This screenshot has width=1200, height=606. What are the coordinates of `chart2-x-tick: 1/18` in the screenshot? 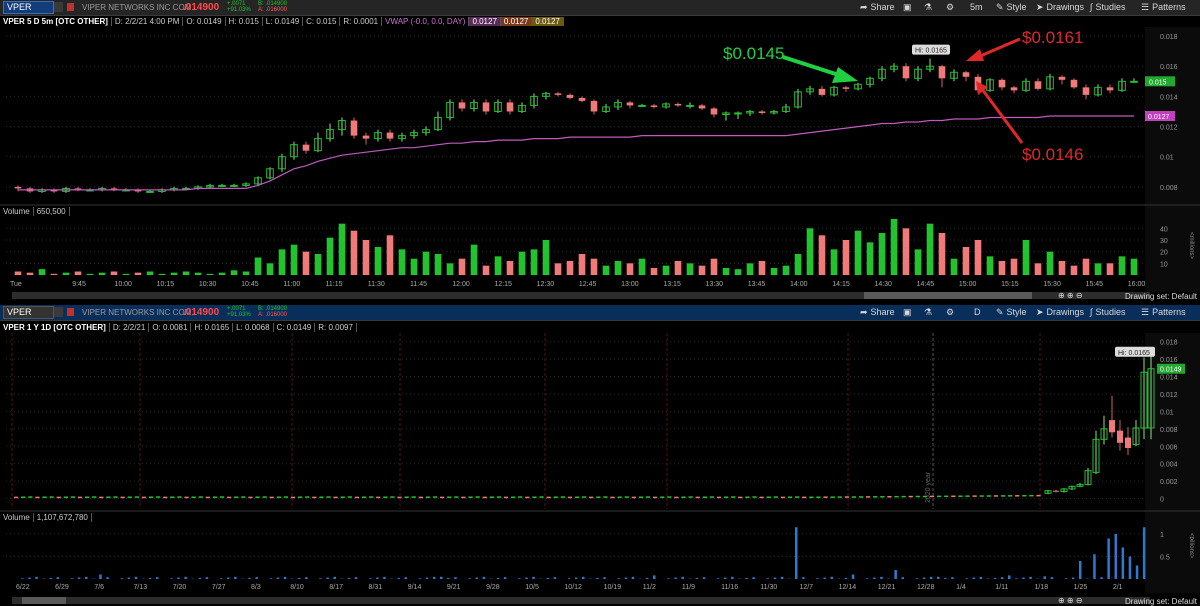 It's located at (1041, 587).